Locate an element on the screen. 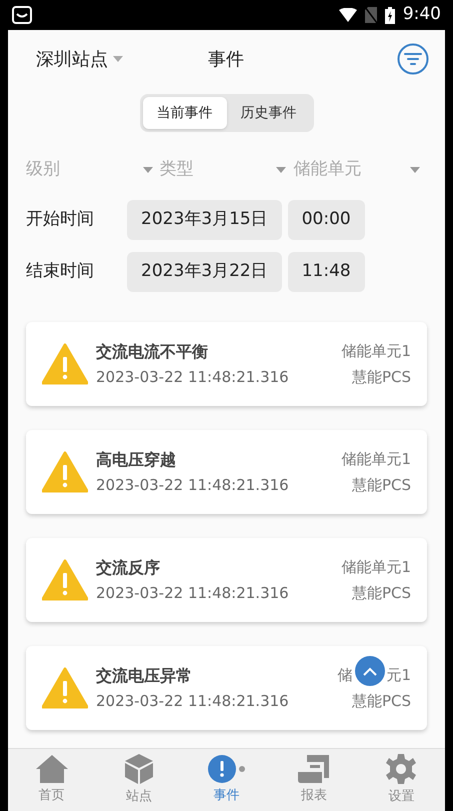 This screenshot has height=811, width=453. time-label: 结束时间 is located at coordinates (60, 272).